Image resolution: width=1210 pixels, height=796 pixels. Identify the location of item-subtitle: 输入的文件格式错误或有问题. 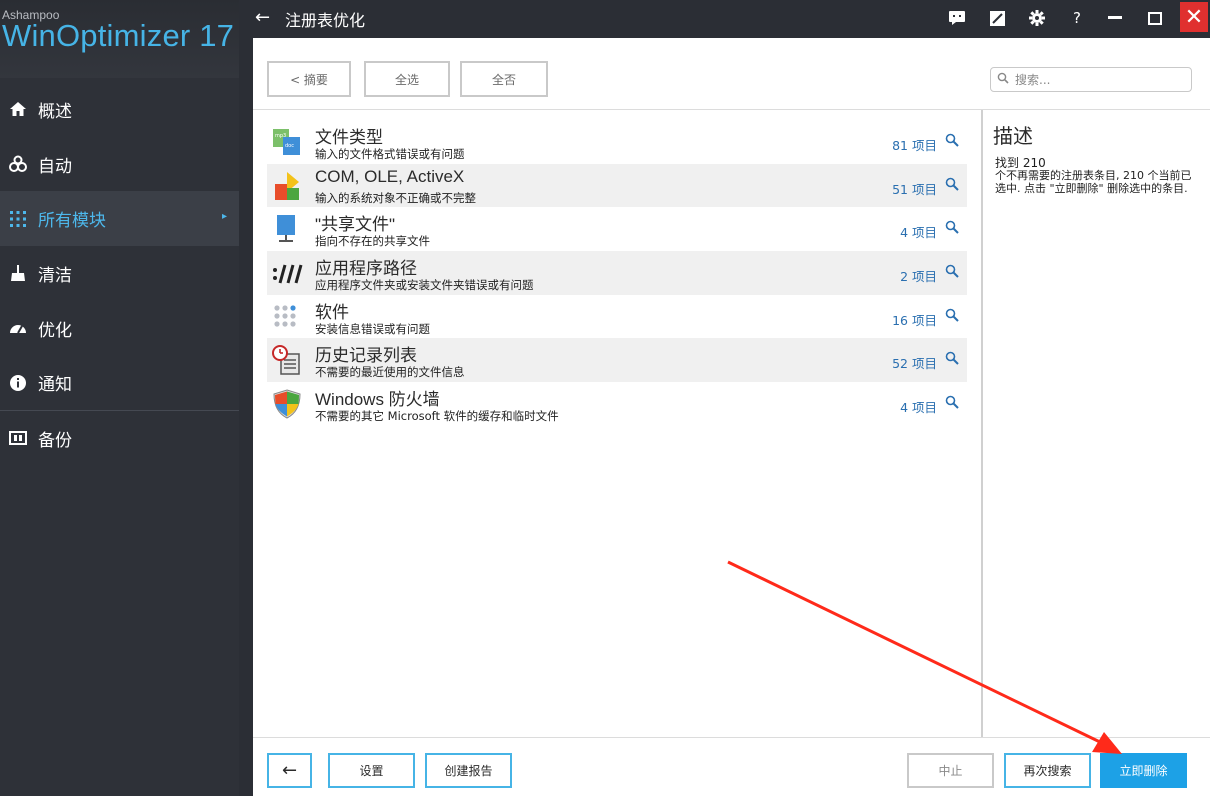
(390, 154).